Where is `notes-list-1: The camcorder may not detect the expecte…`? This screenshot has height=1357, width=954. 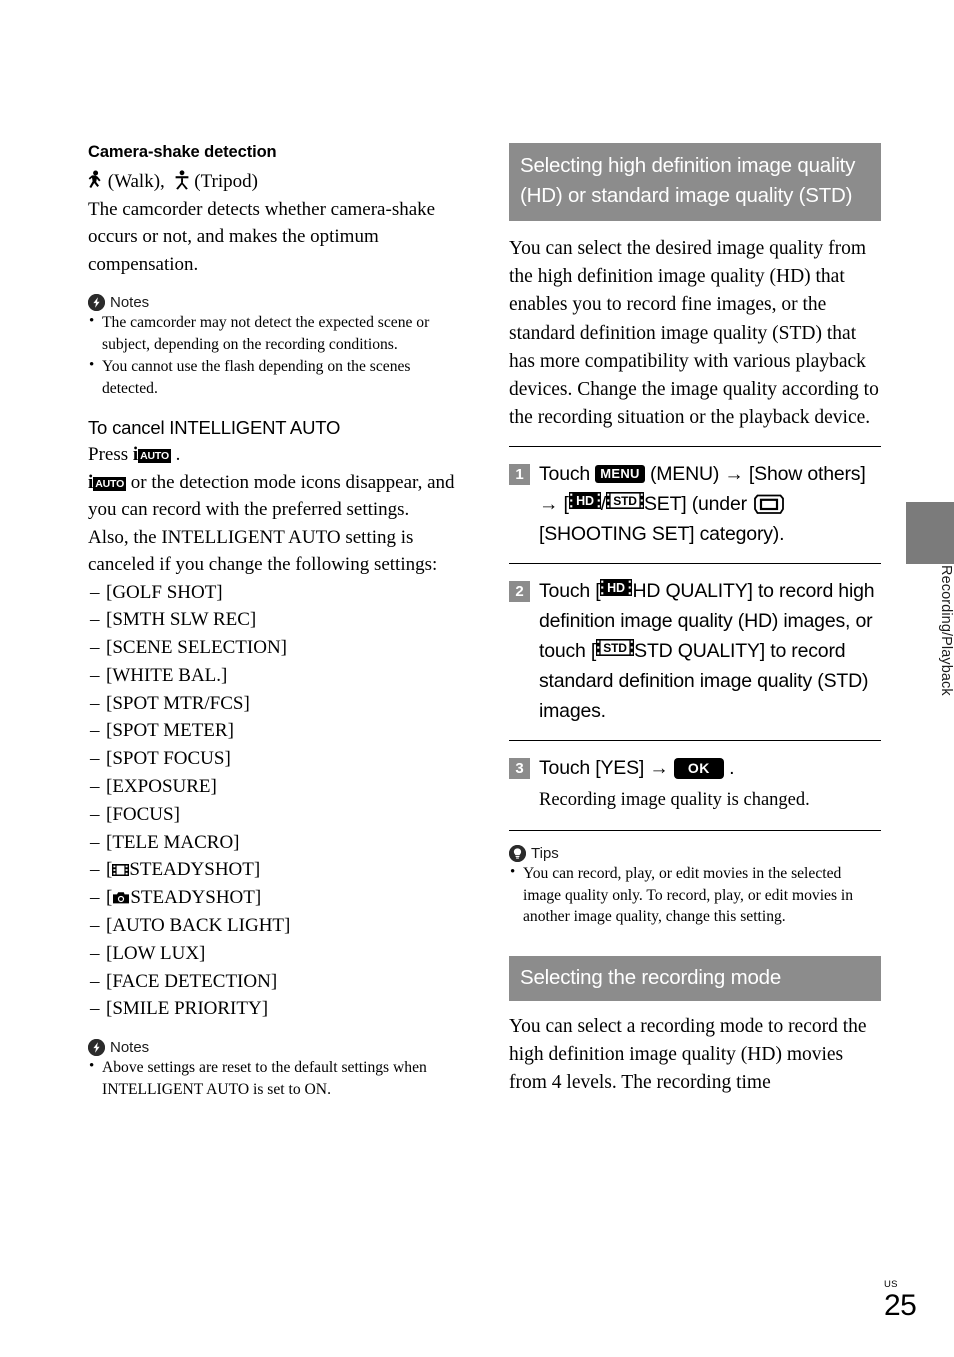 notes-list-1: The camcorder may not detect the expecte… is located at coordinates (274, 355).